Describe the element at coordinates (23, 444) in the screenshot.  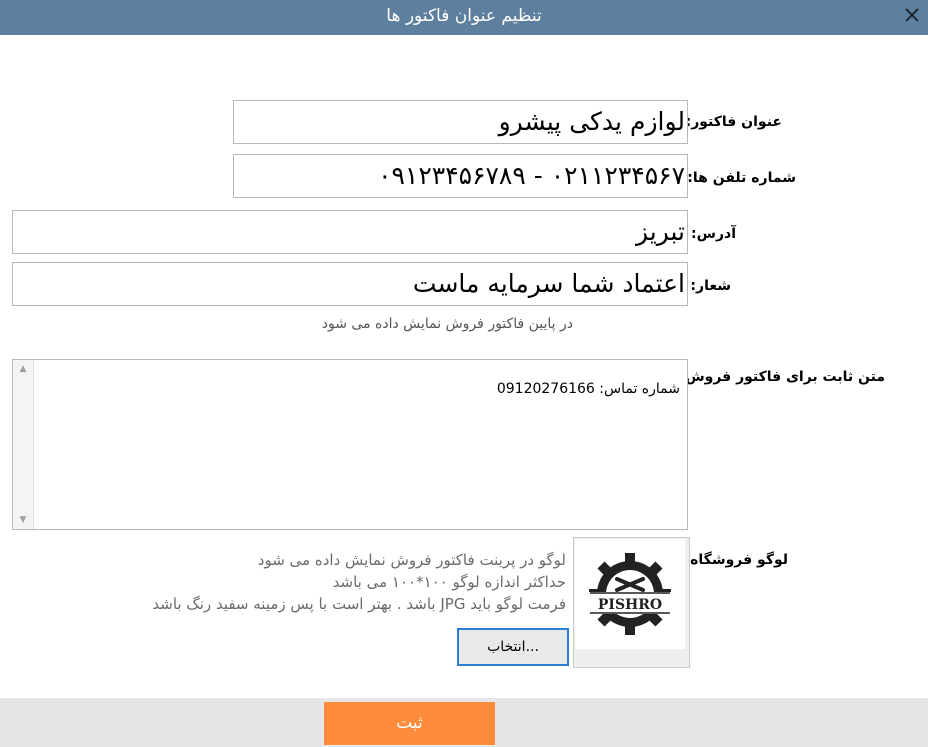
I see `textarea-scrollbar: ▲ ▼` at that location.